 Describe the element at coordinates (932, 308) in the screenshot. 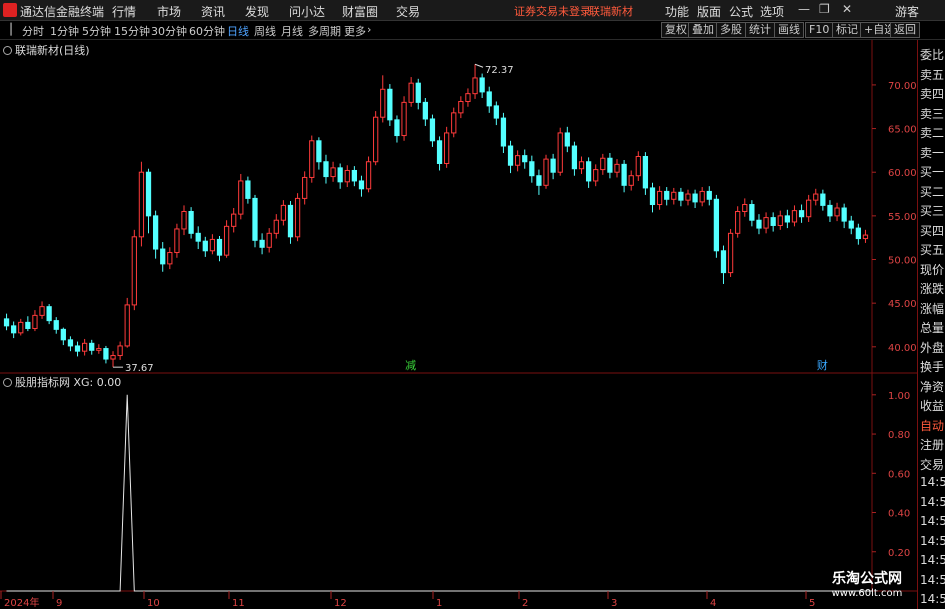

I see `side-panel-item: 涨幅` at that location.